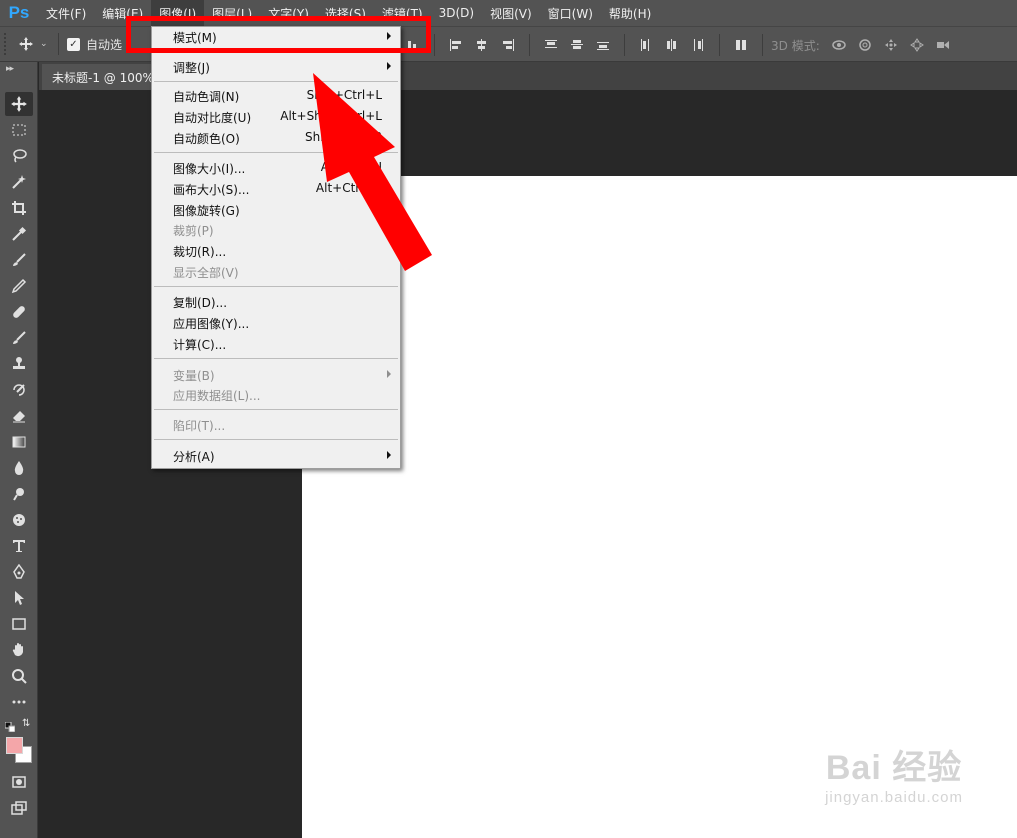 This screenshot has height=838, width=1017. Describe the element at coordinates (943, 45) in the screenshot. I see `3d-scale-icon` at that location.